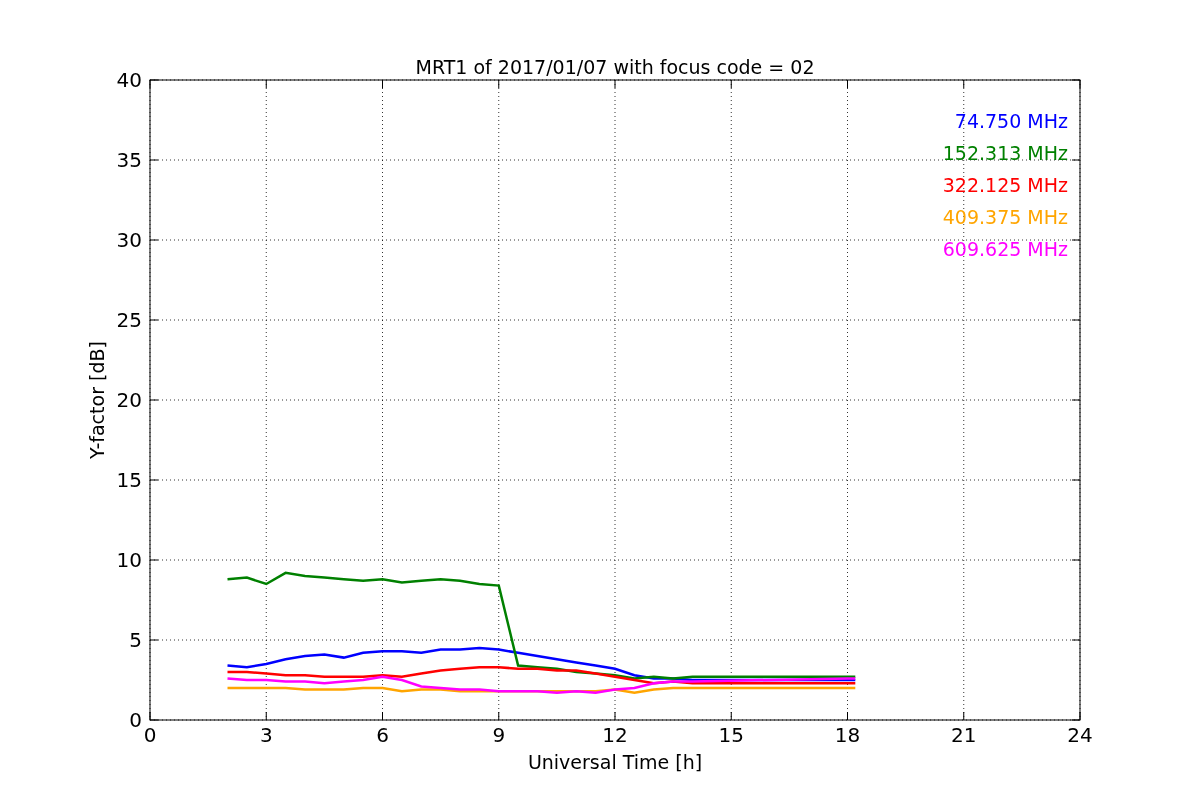 The image size is (1200, 800). What do you see at coordinates (129, 560) in the screenshot?
I see `y-tick-label: 10` at bounding box center [129, 560].